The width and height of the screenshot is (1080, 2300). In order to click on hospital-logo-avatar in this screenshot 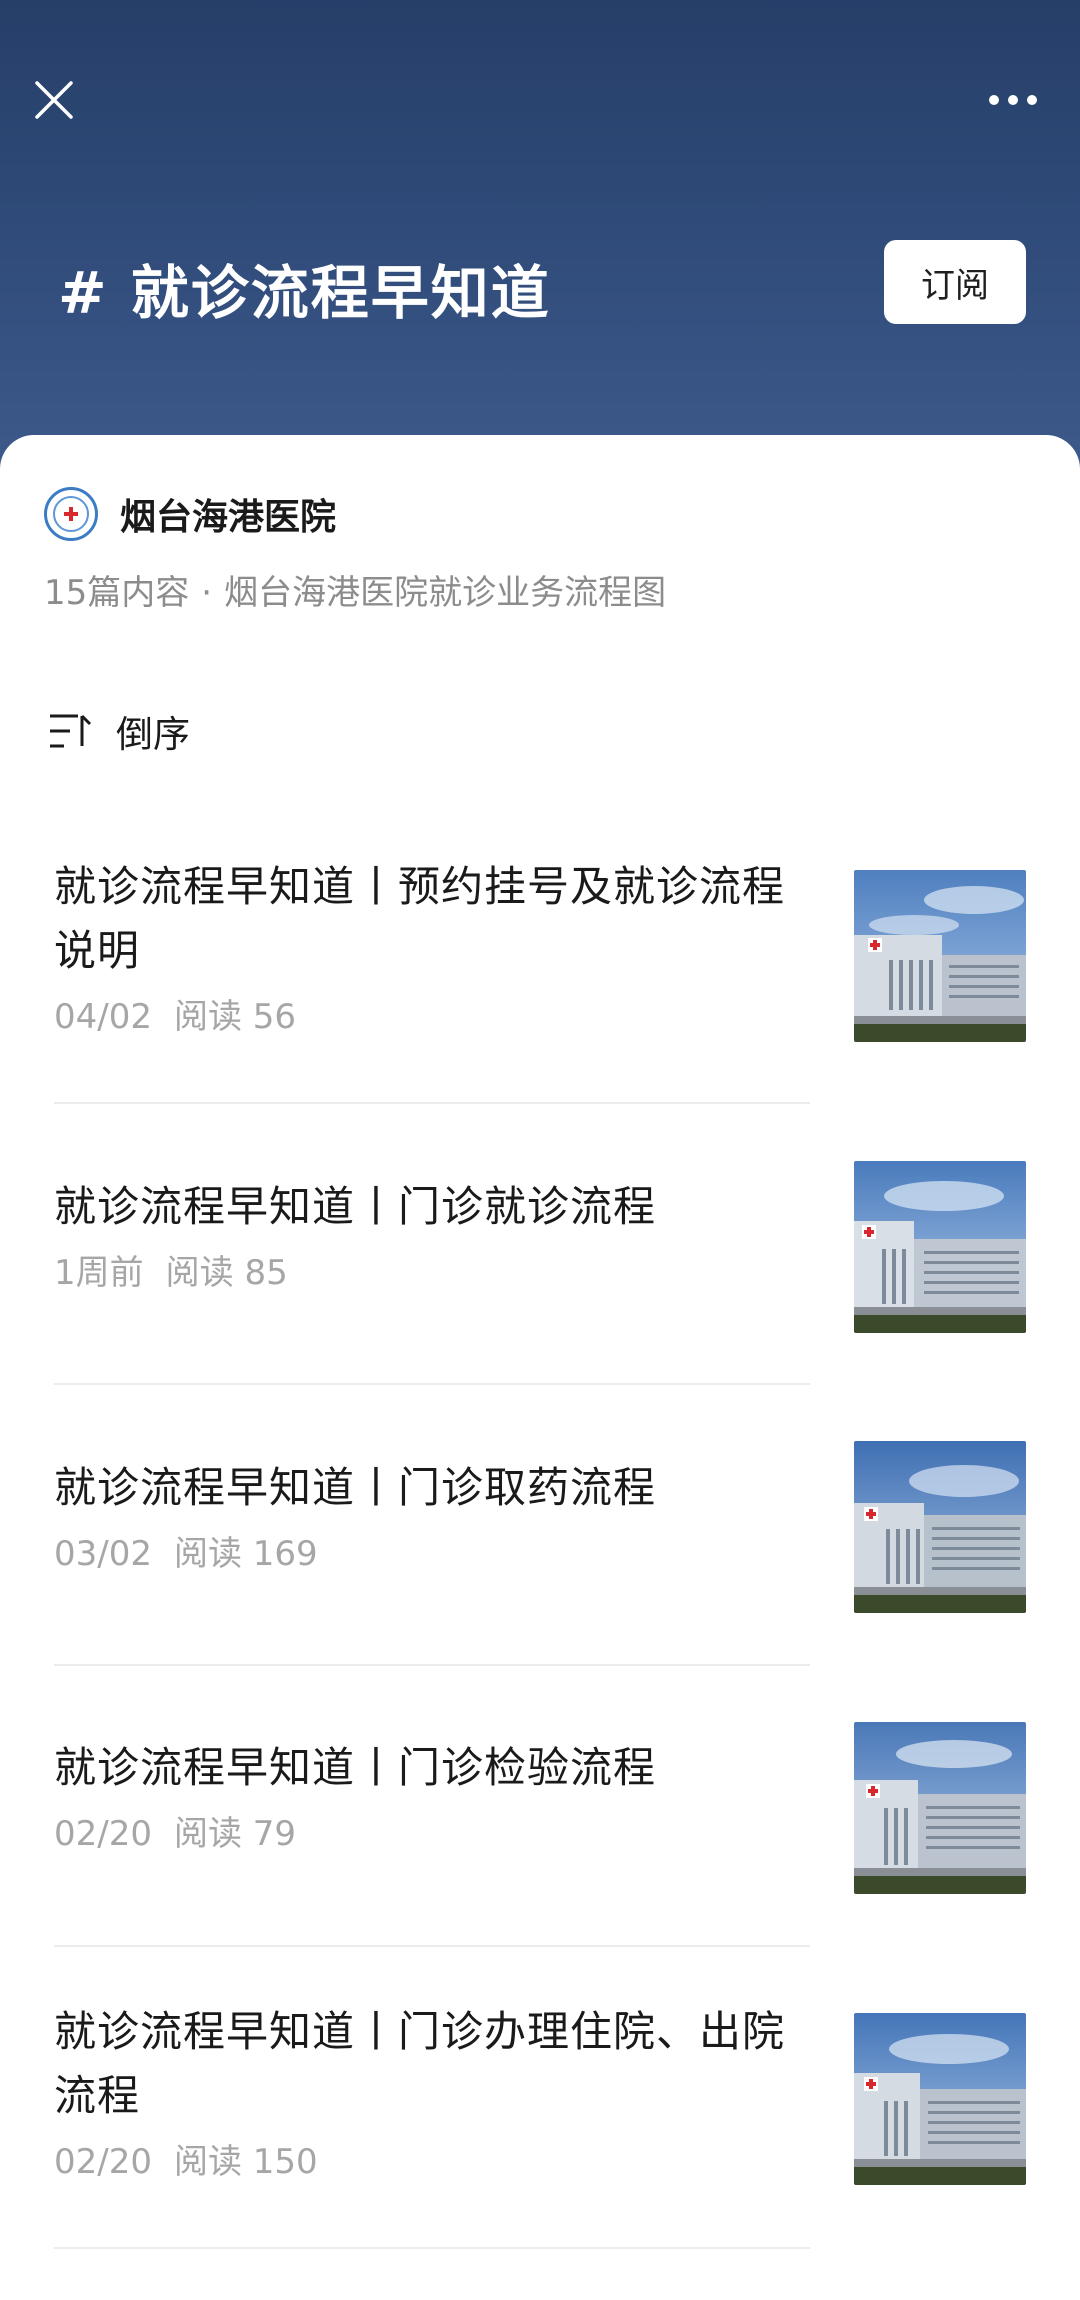, I will do `click(71, 514)`.